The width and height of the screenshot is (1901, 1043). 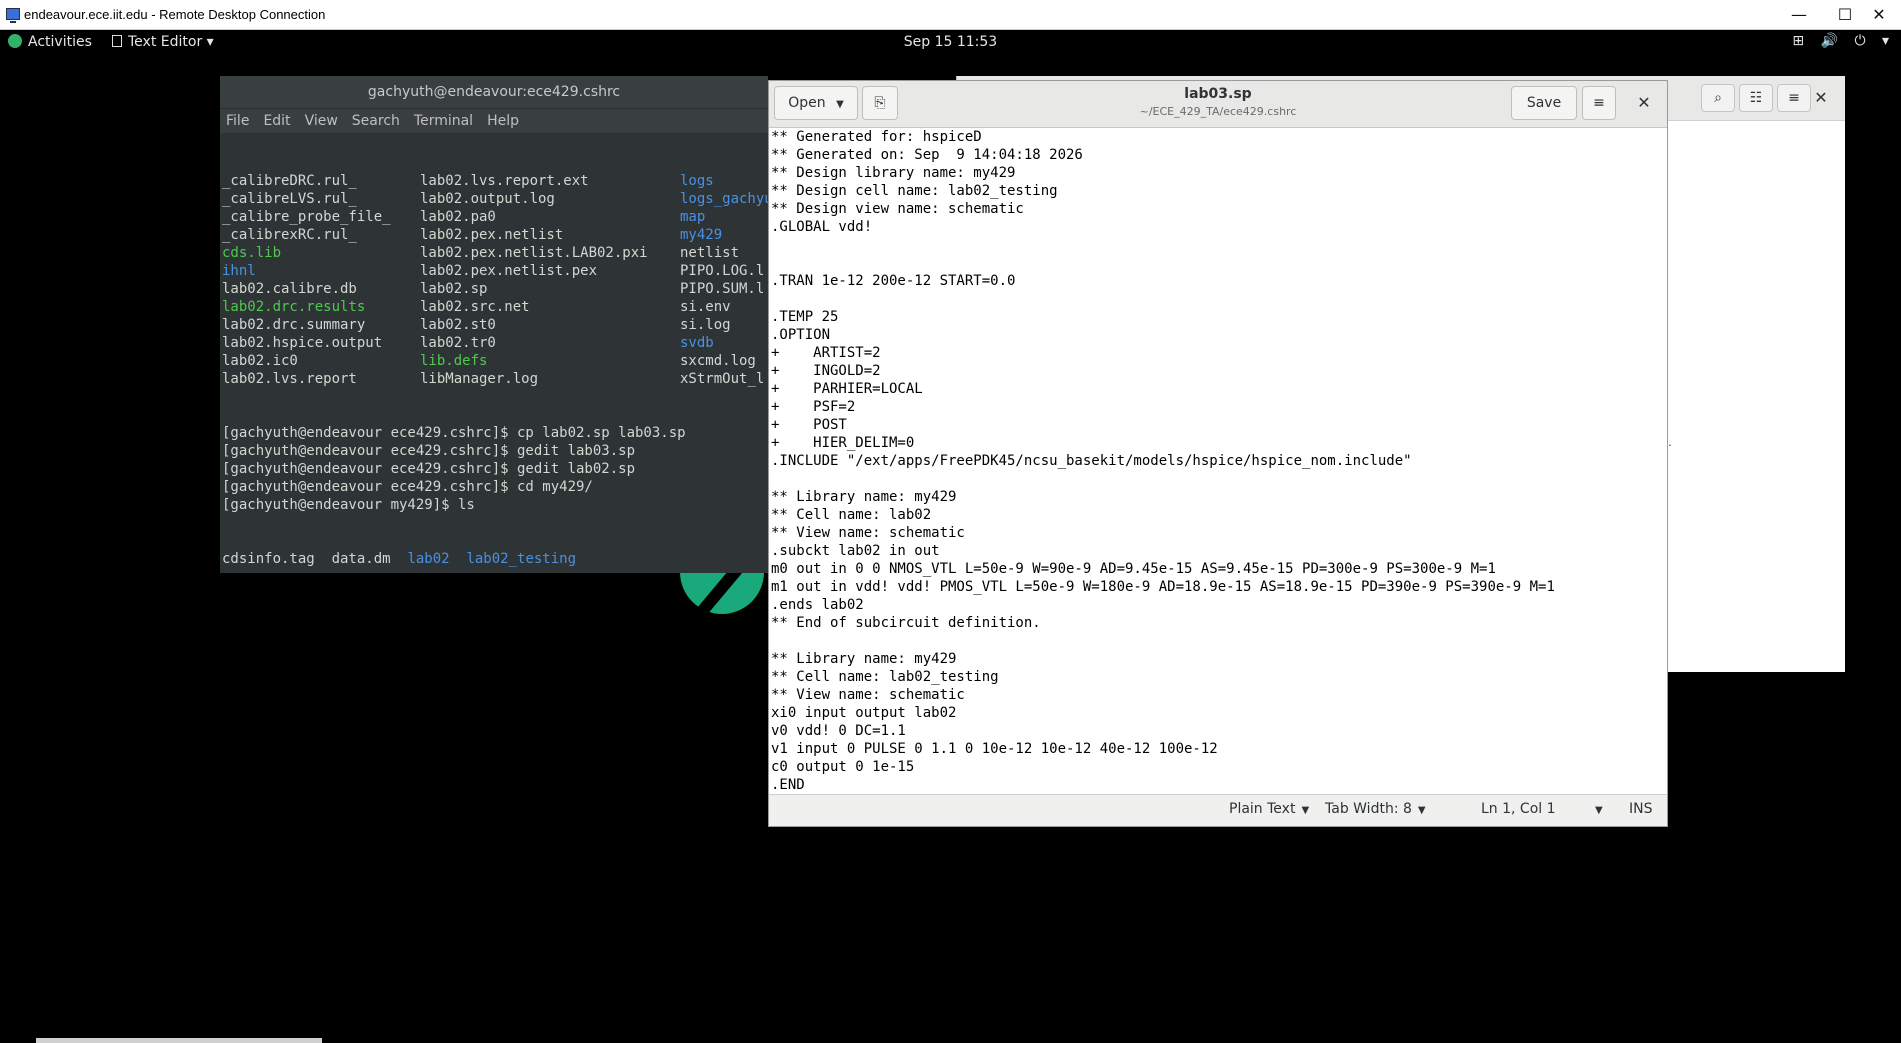 I want to click on code-line: .OPTION, so click(x=801, y=335).